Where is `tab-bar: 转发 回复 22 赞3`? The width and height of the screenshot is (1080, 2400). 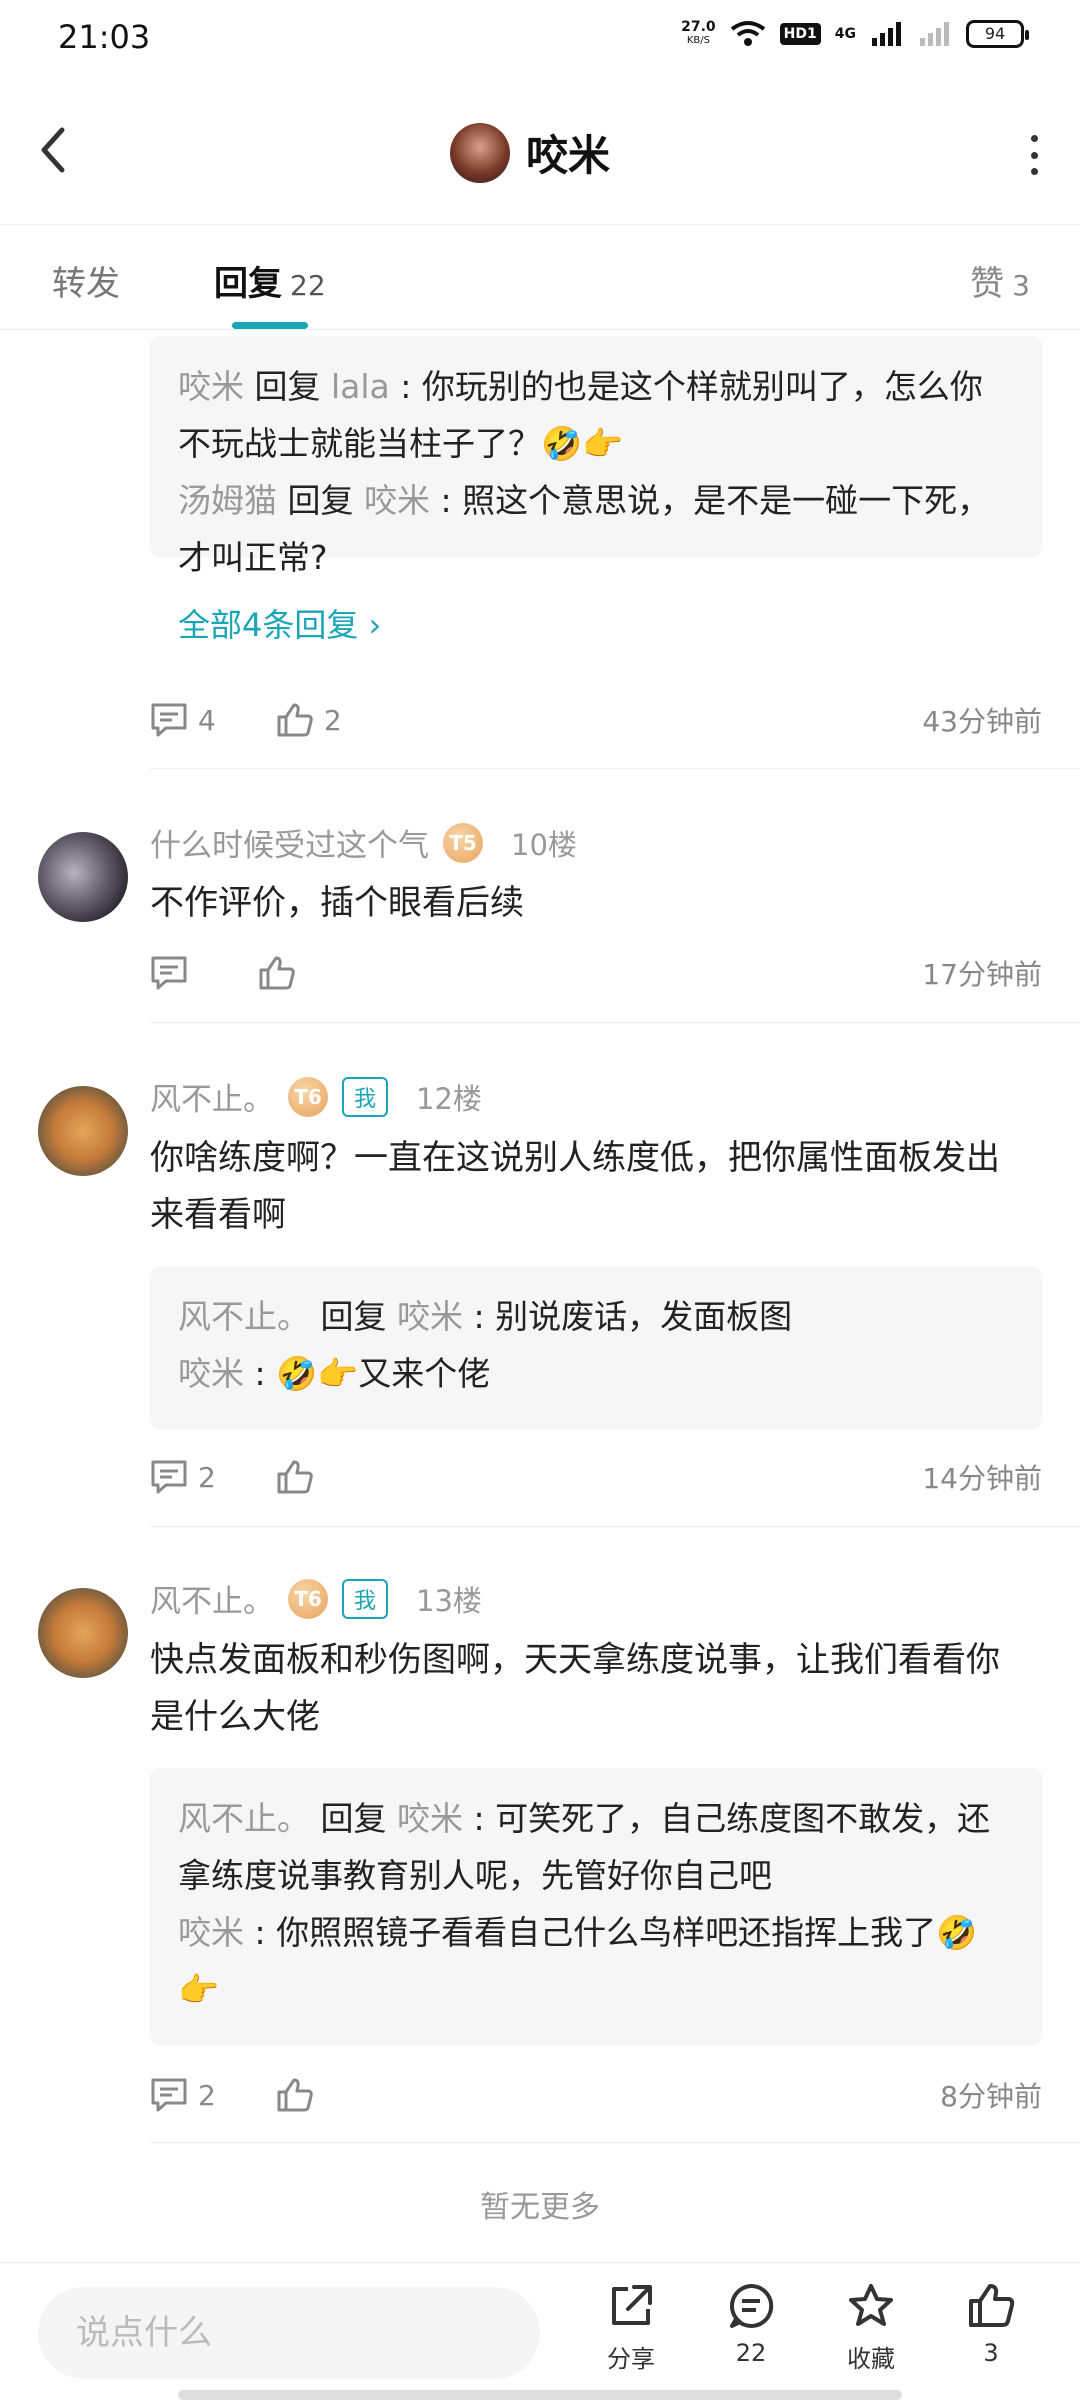
tab-bar: 转发 回复 22 赞3 is located at coordinates (540, 278).